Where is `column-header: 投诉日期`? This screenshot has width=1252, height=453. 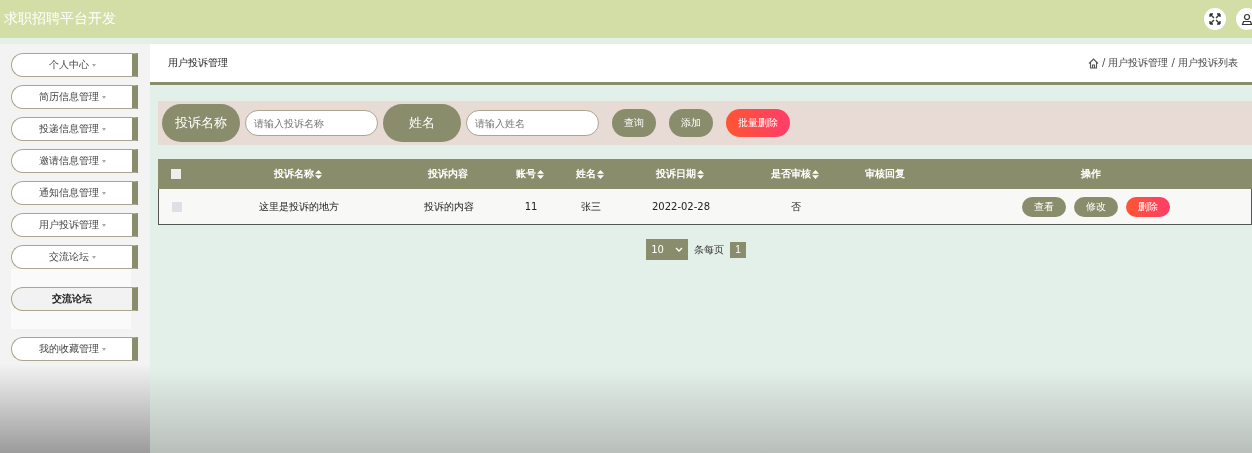
column-header: 投诉日期 is located at coordinates (680, 174).